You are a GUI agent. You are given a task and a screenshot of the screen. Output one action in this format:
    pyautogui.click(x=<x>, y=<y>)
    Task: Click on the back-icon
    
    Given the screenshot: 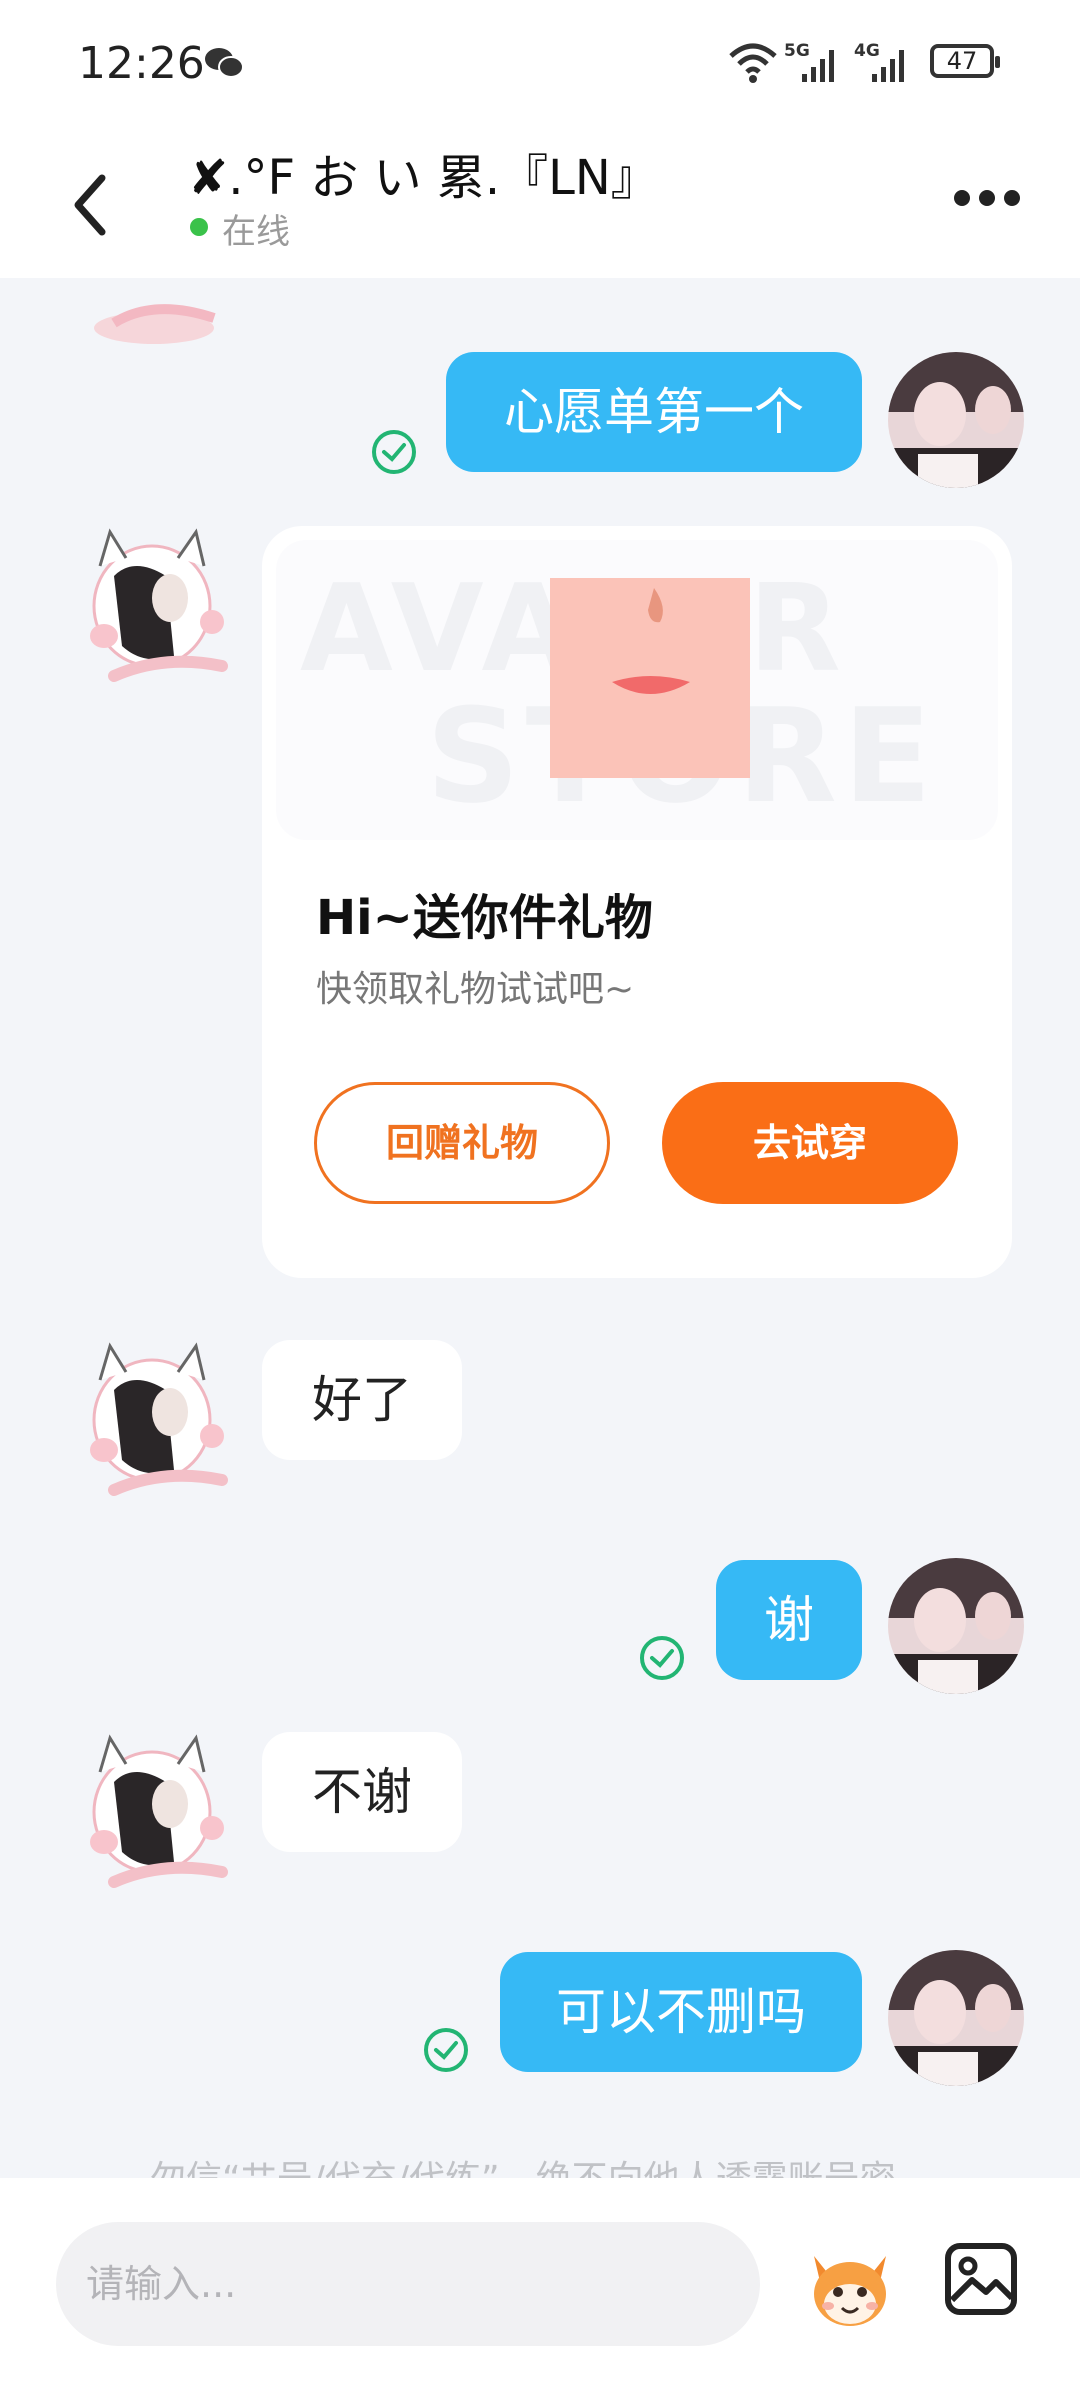 What is the action you would take?
    pyautogui.click(x=90, y=205)
    